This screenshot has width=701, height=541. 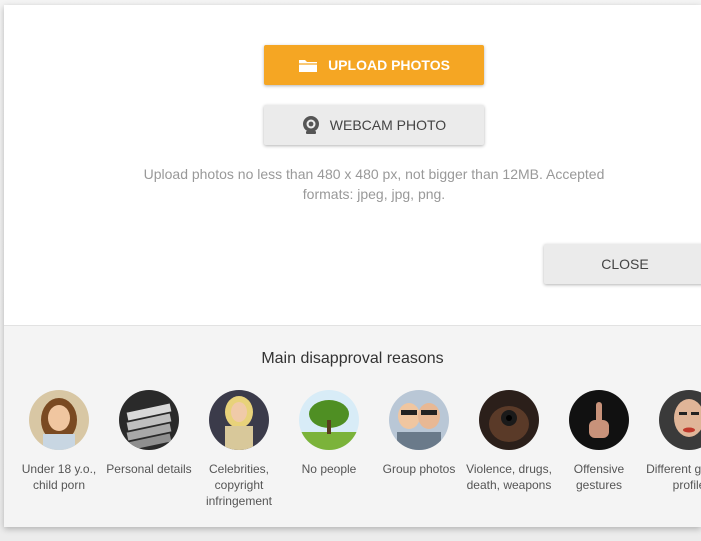 I want to click on close-label: CLOSE, so click(x=625, y=264).